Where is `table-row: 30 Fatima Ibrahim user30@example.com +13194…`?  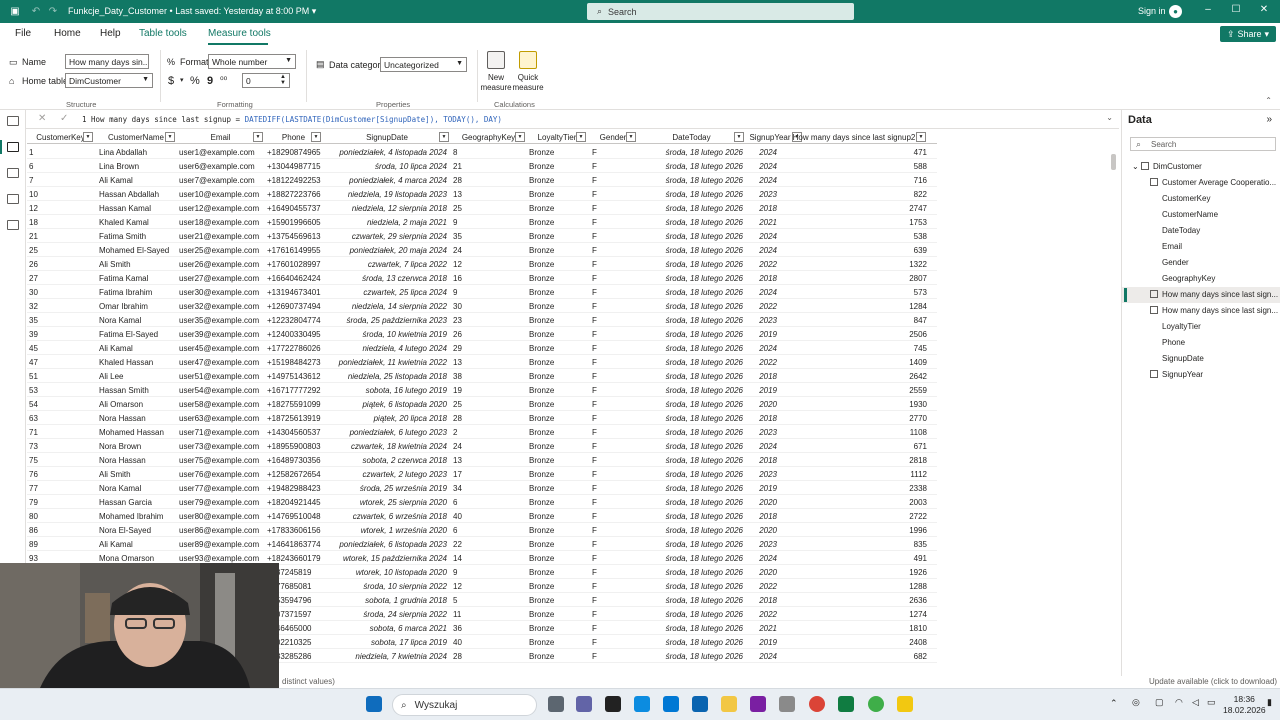 table-row: 30 Fatima Ibrahim user30@example.com +13194… is located at coordinates (482, 292).